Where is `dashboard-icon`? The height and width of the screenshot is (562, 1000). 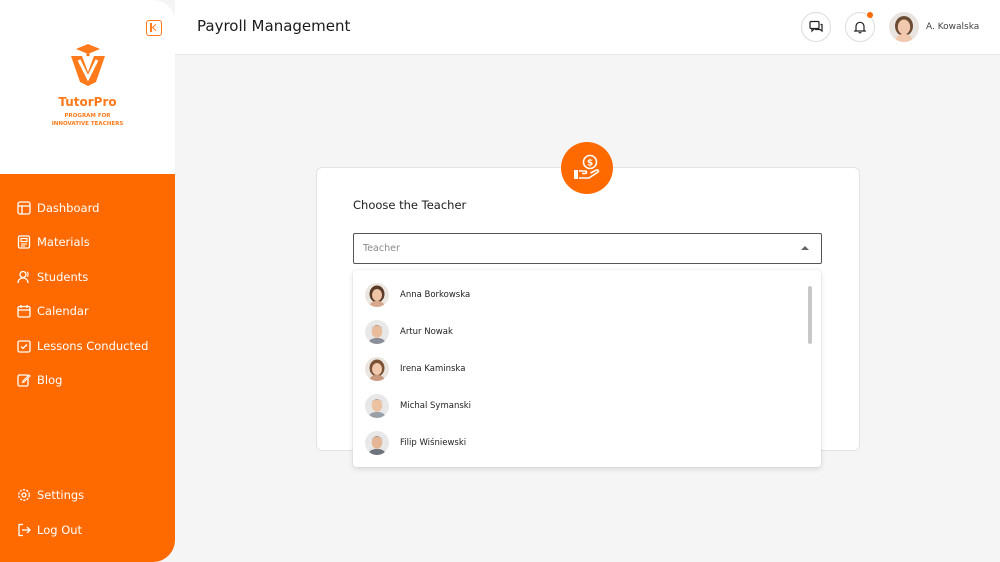 dashboard-icon is located at coordinates (24, 208).